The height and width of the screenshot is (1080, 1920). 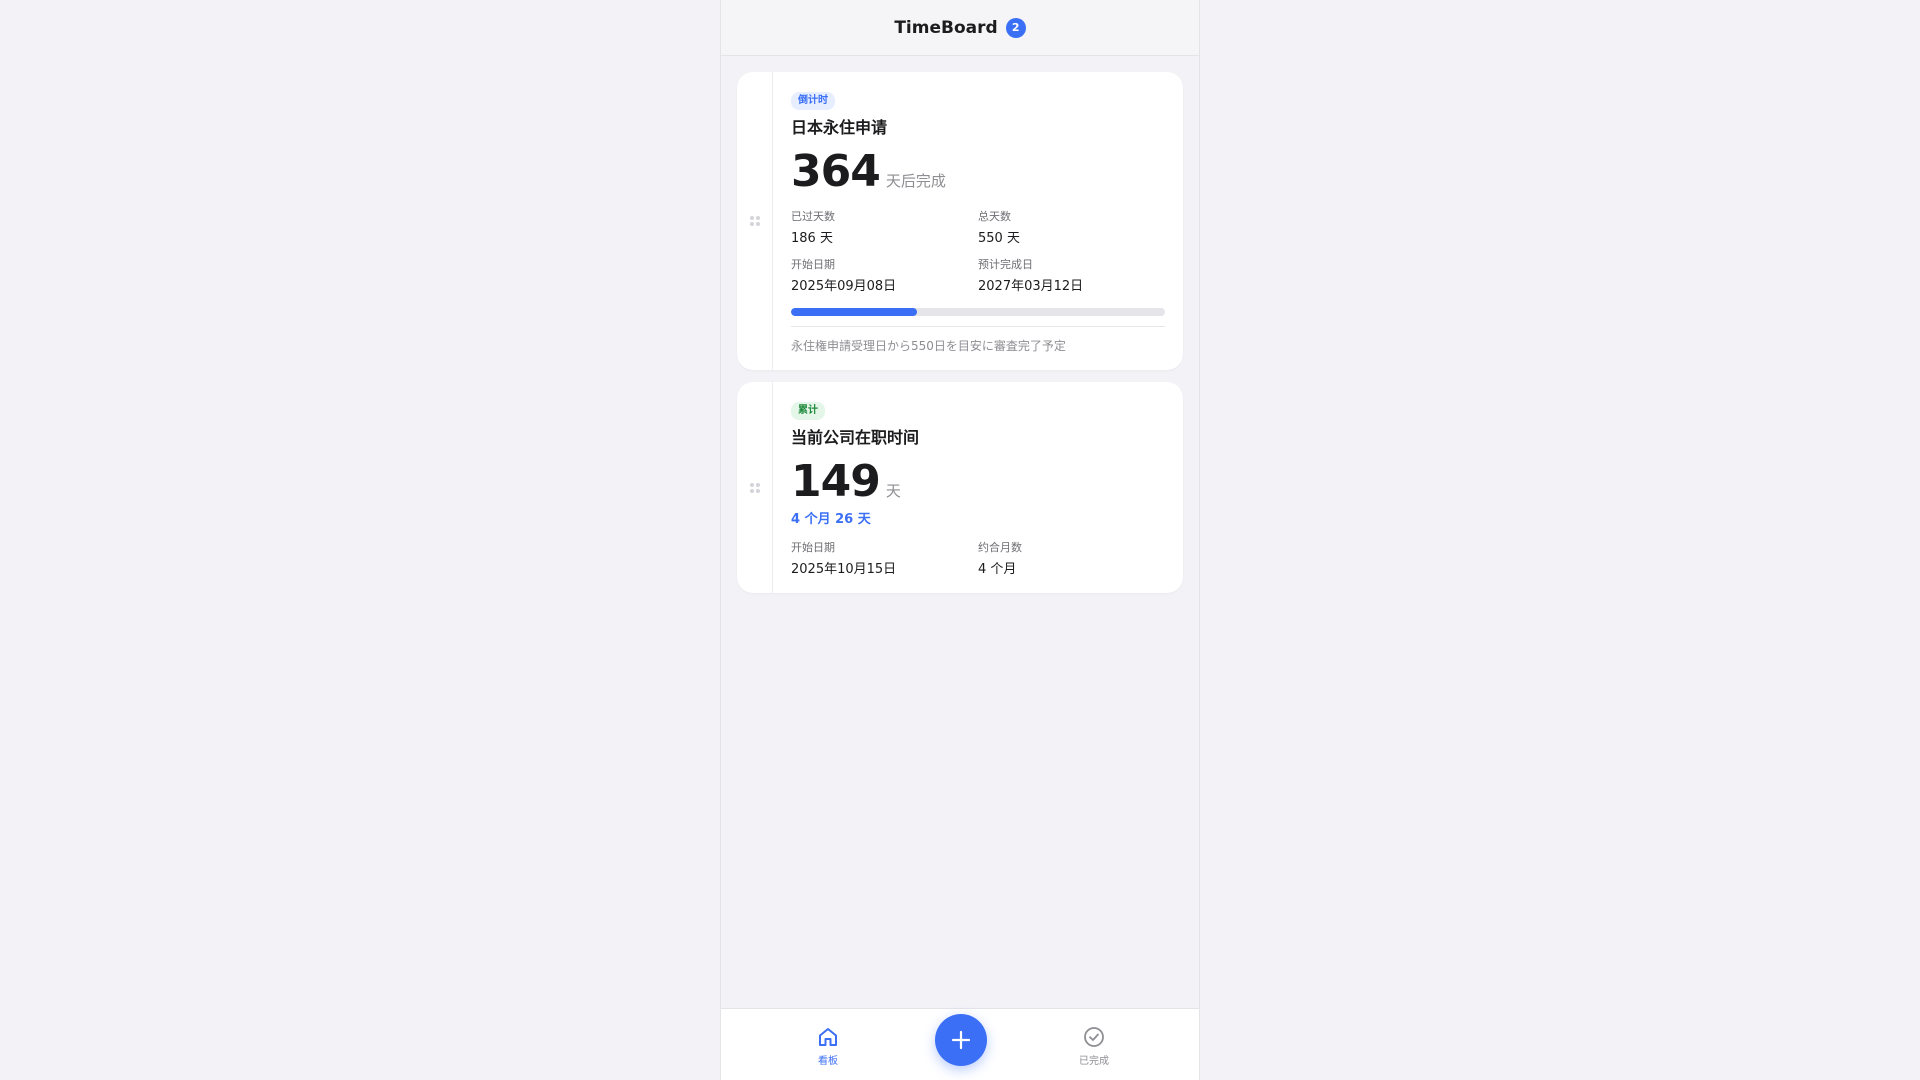 I want to click on tab-label: 看板, so click(x=828, y=1061).